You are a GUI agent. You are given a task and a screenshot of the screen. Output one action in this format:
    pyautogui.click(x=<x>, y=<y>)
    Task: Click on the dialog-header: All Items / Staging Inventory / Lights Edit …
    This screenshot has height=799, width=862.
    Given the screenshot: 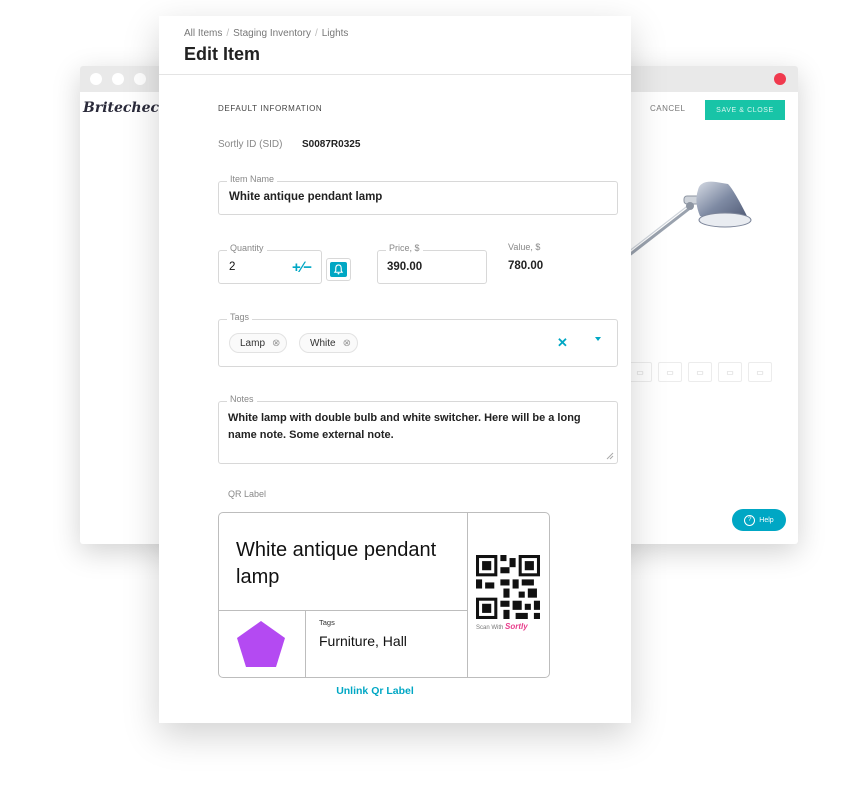 What is the action you would take?
    pyautogui.click(x=395, y=45)
    